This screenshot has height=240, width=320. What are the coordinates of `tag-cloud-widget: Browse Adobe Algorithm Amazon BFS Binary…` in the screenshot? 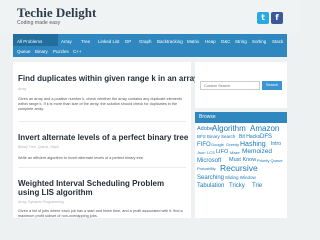 It's located at (241, 165).